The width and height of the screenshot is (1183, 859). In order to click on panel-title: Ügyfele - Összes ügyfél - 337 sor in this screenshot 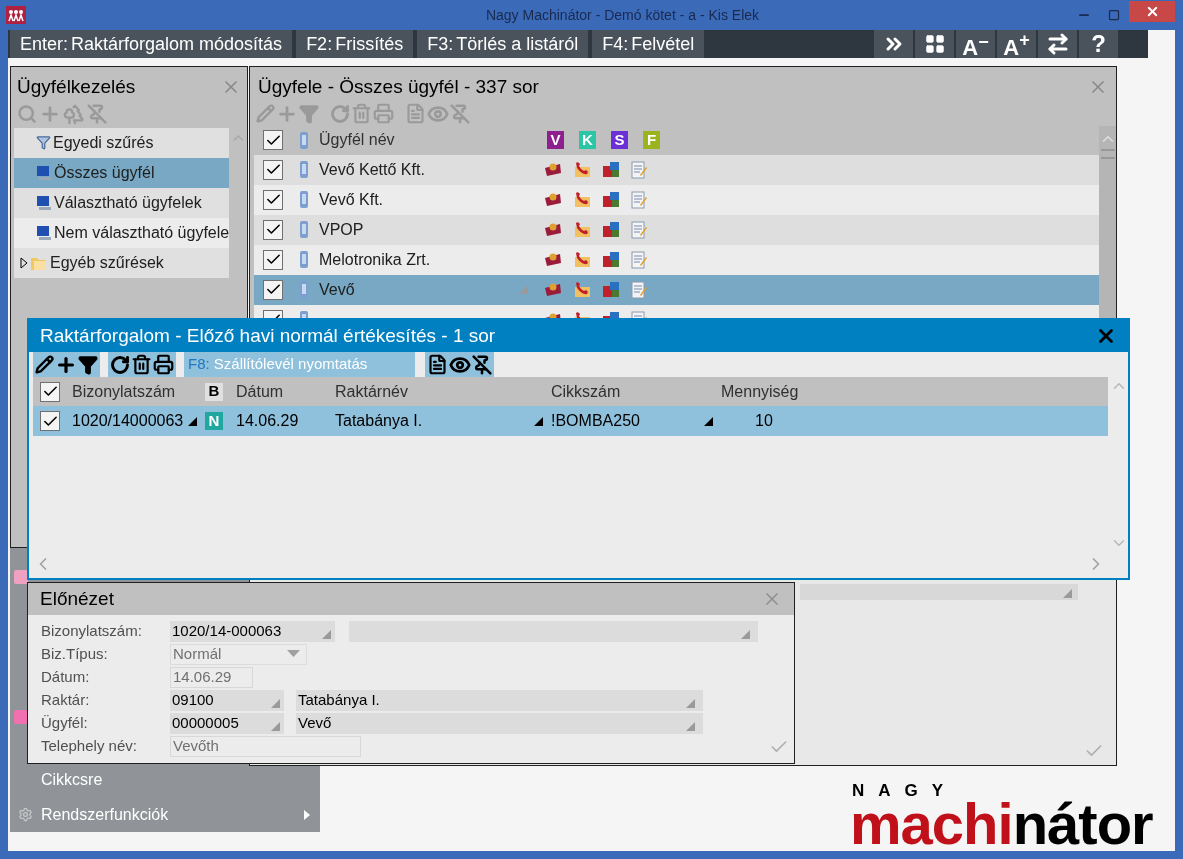, I will do `click(398, 87)`.